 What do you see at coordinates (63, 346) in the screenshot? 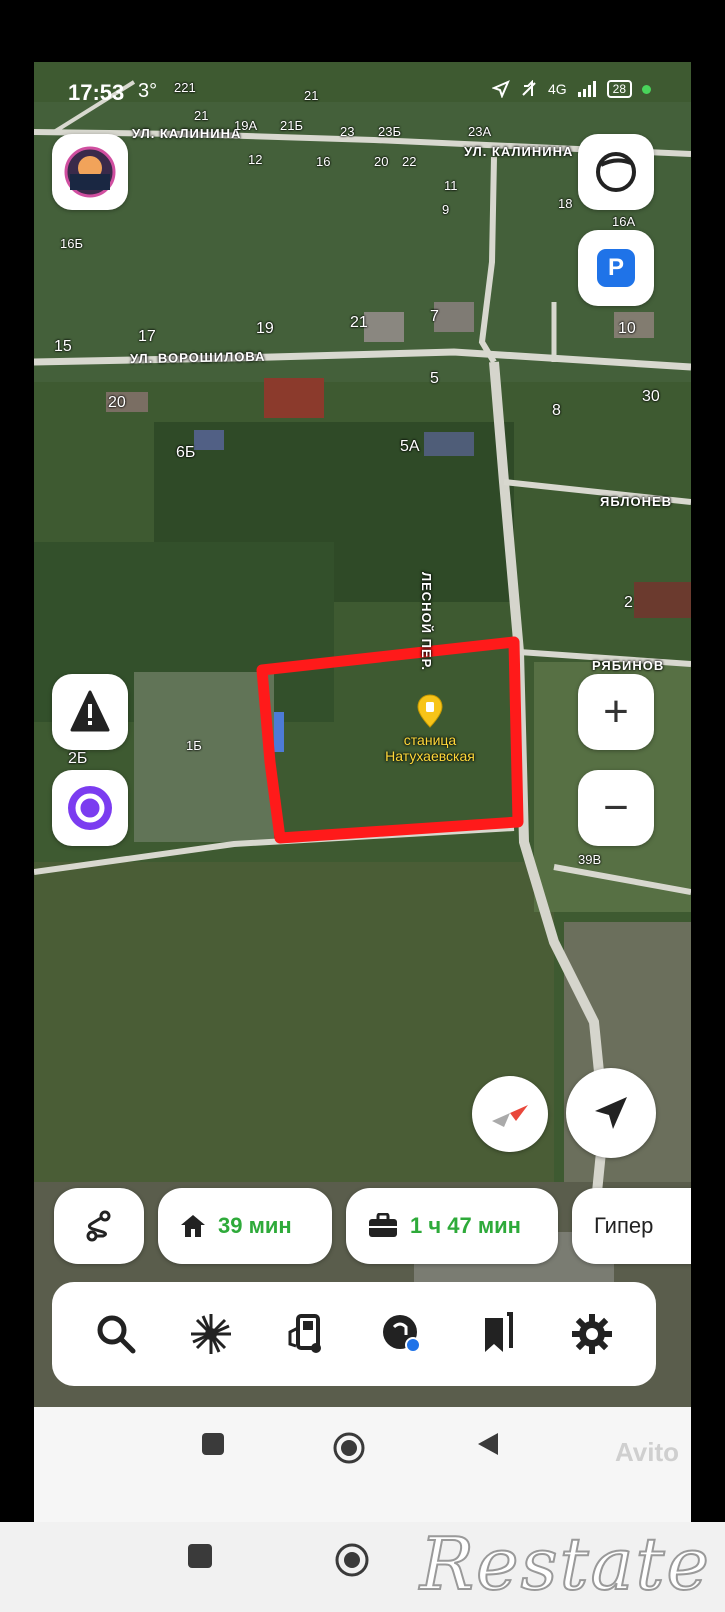
I see `house-number: 15` at bounding box center [63, 346].